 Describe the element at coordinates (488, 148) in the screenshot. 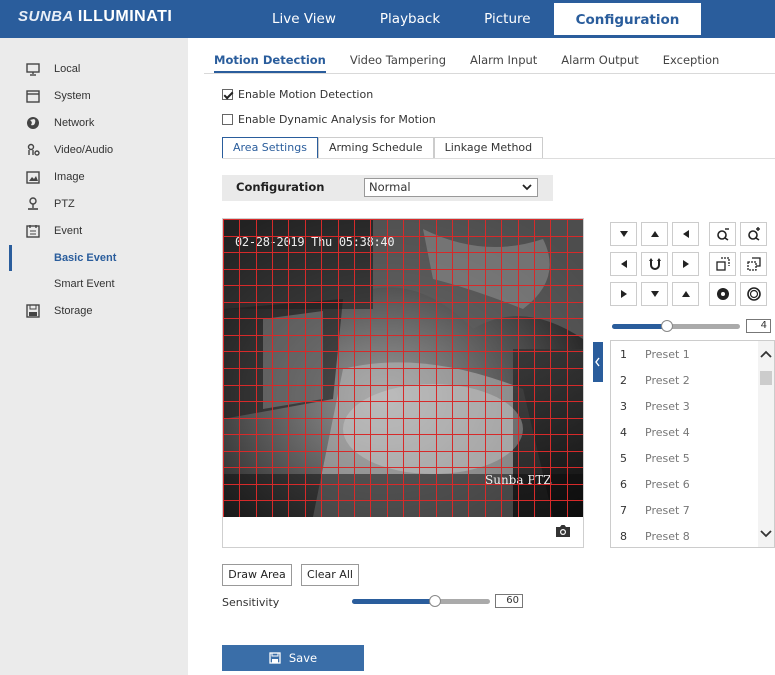

I see `step-linkage-method: Linkage Method` at that location.